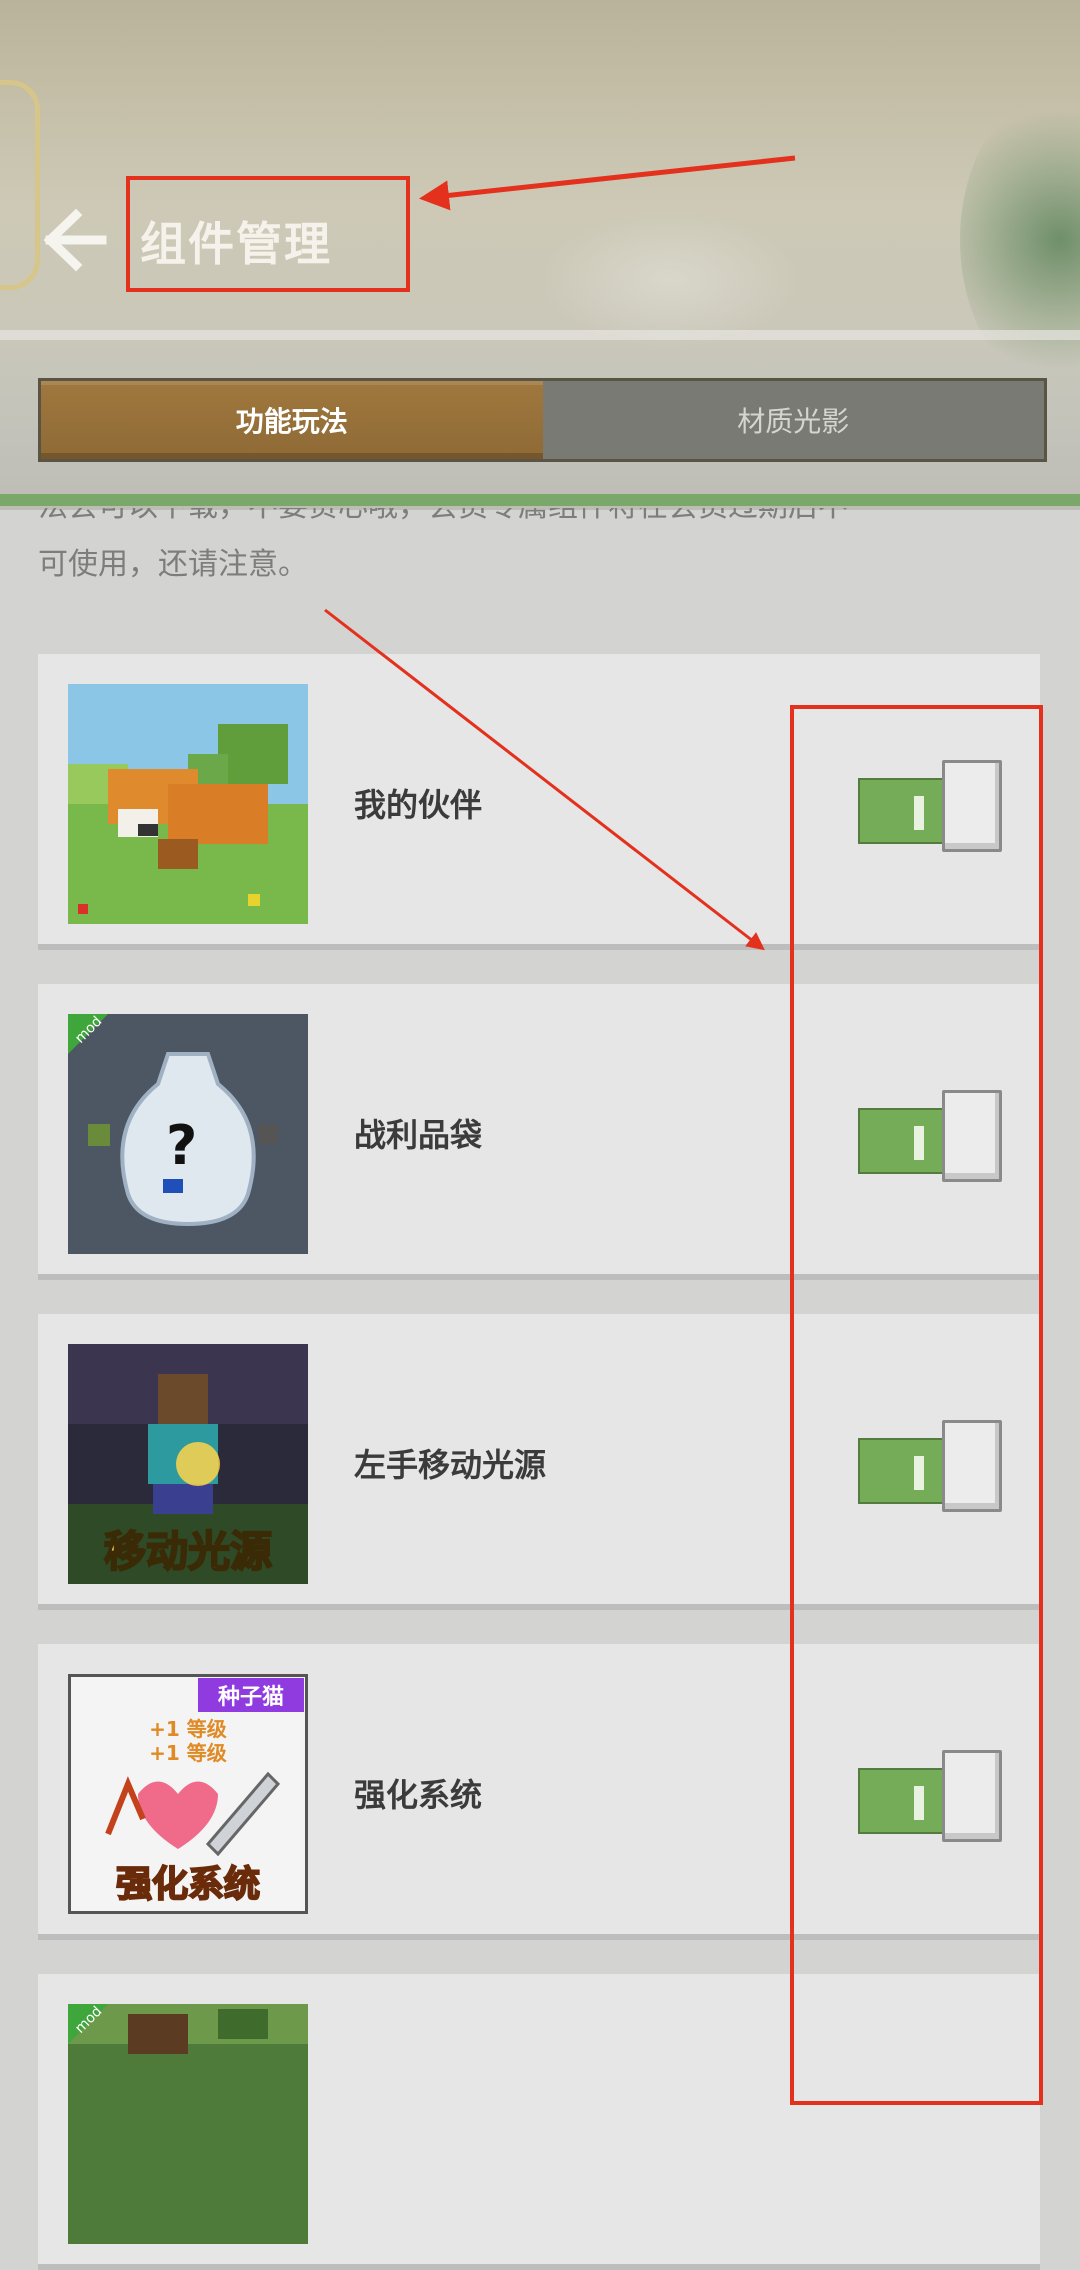 The width and height of the screenshot is (1080, 2270). Describe the element at coordinates (540, 500) in the screenshot. I see `header-bottom-strip` at that location.